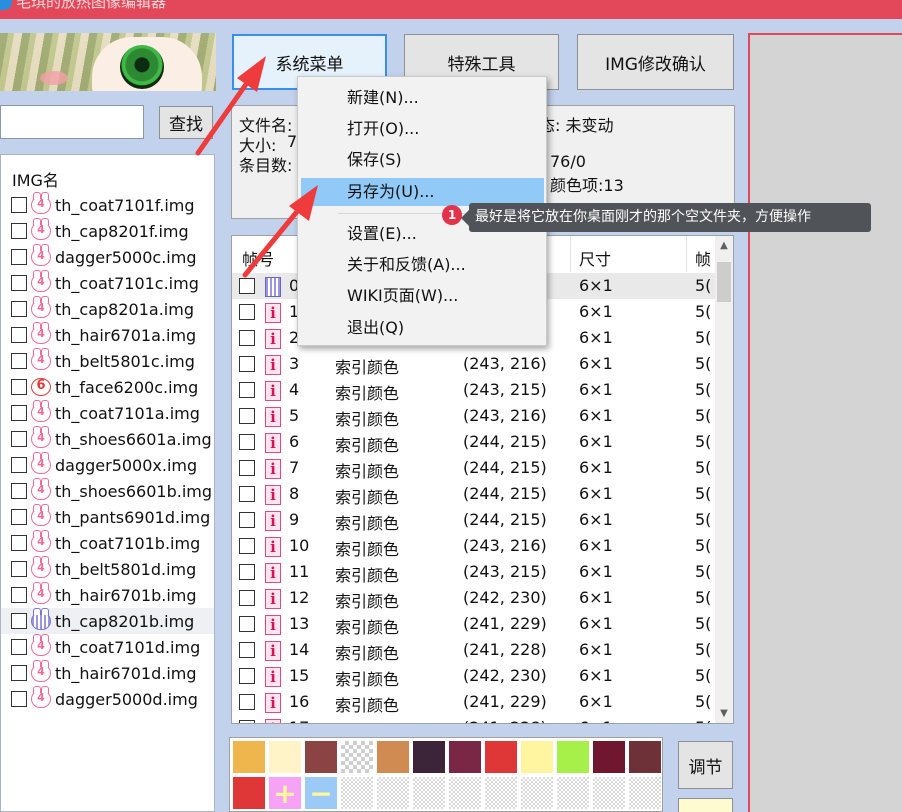  Describe the element at coordinates (107, 361) in the screenshot. I see `img-list-item: 4 th_belt5801c.img` at that location.